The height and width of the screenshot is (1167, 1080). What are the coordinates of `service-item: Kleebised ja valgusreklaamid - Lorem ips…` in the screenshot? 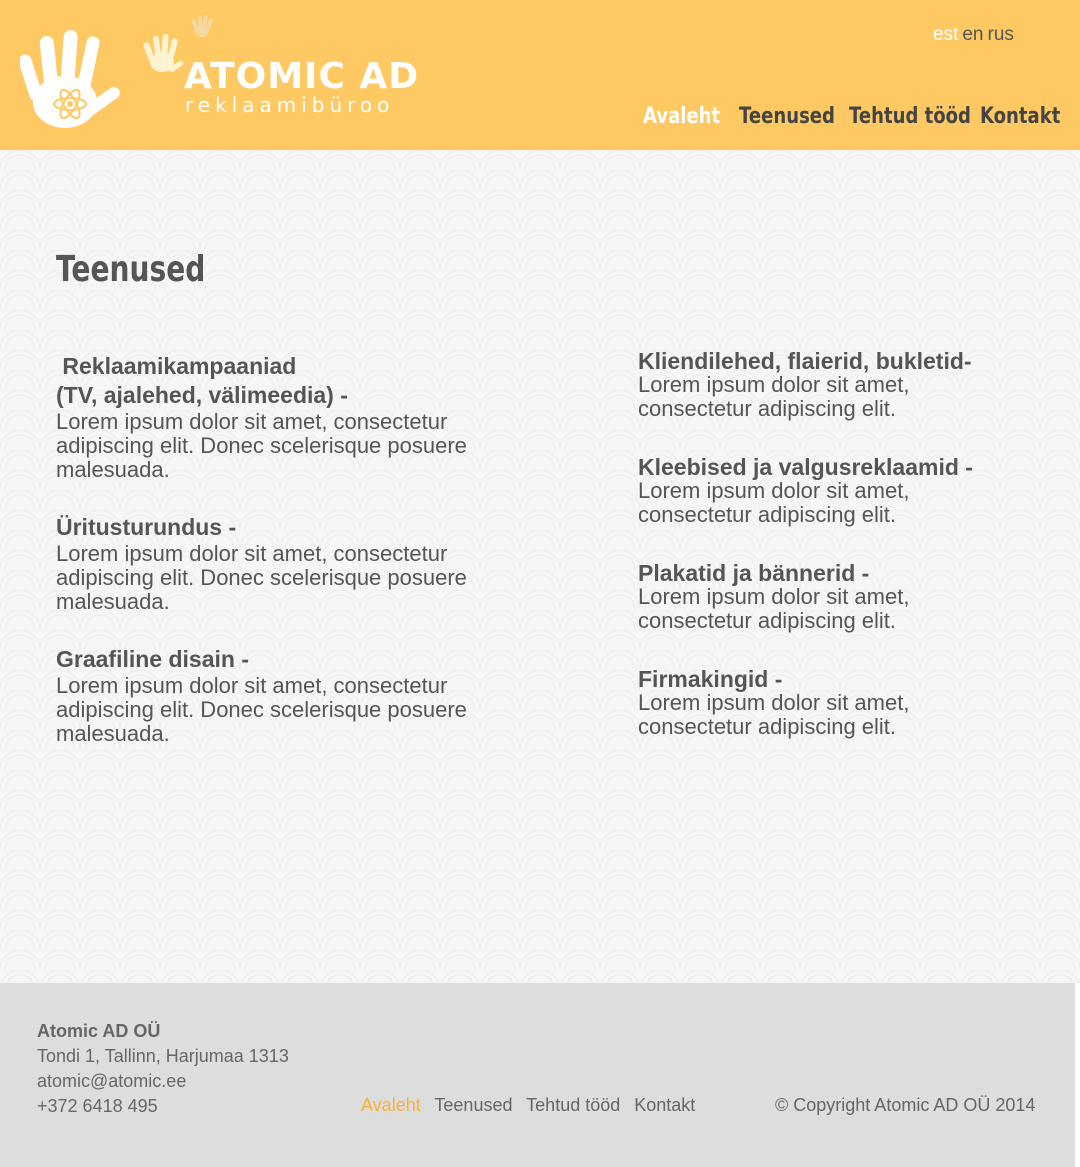 It's located at (833, 491).